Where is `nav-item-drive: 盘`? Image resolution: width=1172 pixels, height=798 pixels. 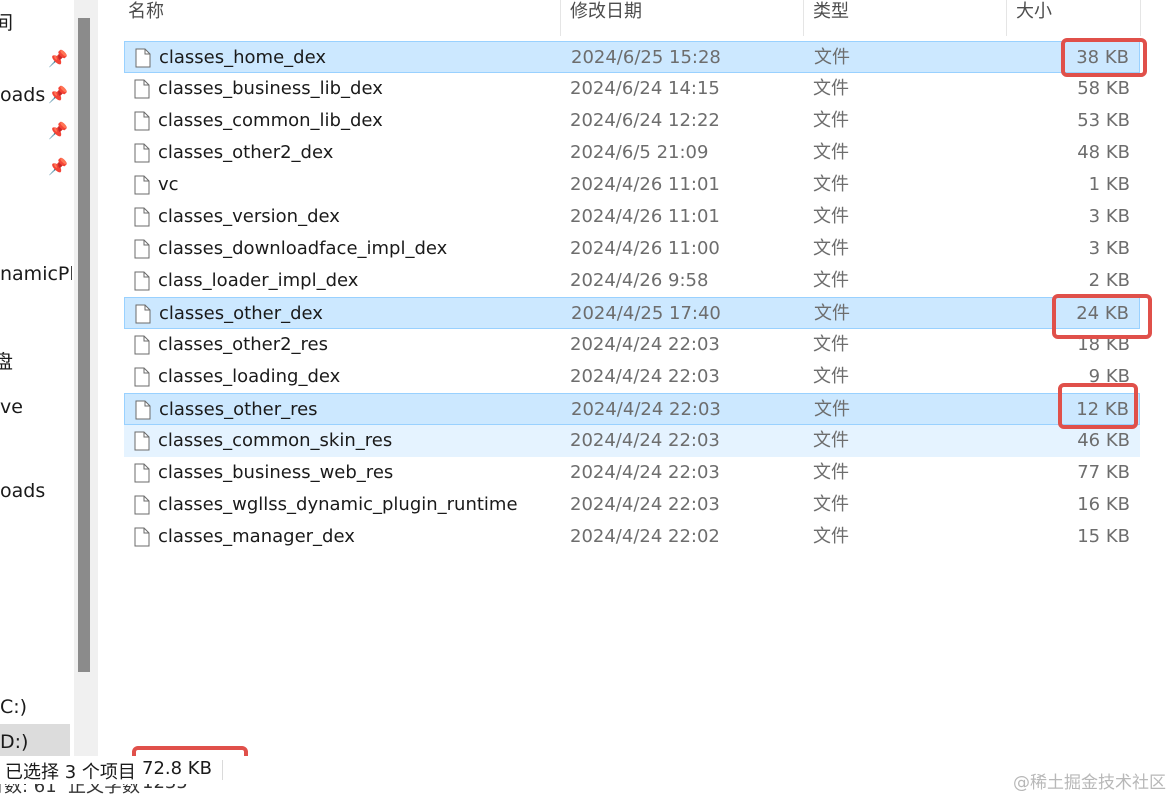
nav-item-drive: 盘 is located at coordinates (6, 360).